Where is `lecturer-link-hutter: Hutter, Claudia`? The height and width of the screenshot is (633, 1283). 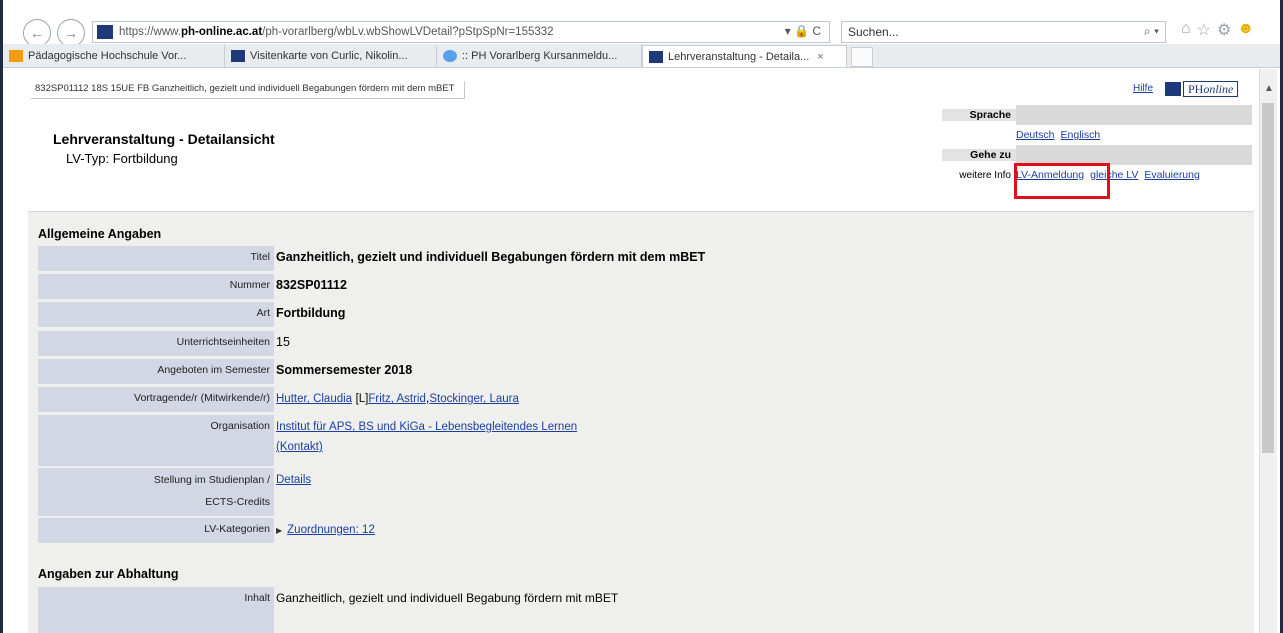
lecturer-link-hutter: Hutter, Claudia is located at coordinates (314, 399).